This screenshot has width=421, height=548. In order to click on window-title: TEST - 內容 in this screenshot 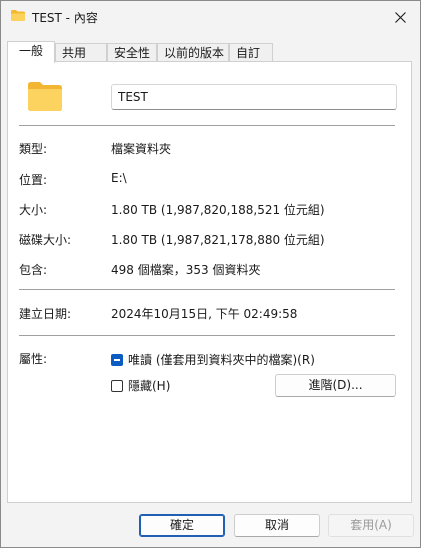, I will do `click(65, 18)`.